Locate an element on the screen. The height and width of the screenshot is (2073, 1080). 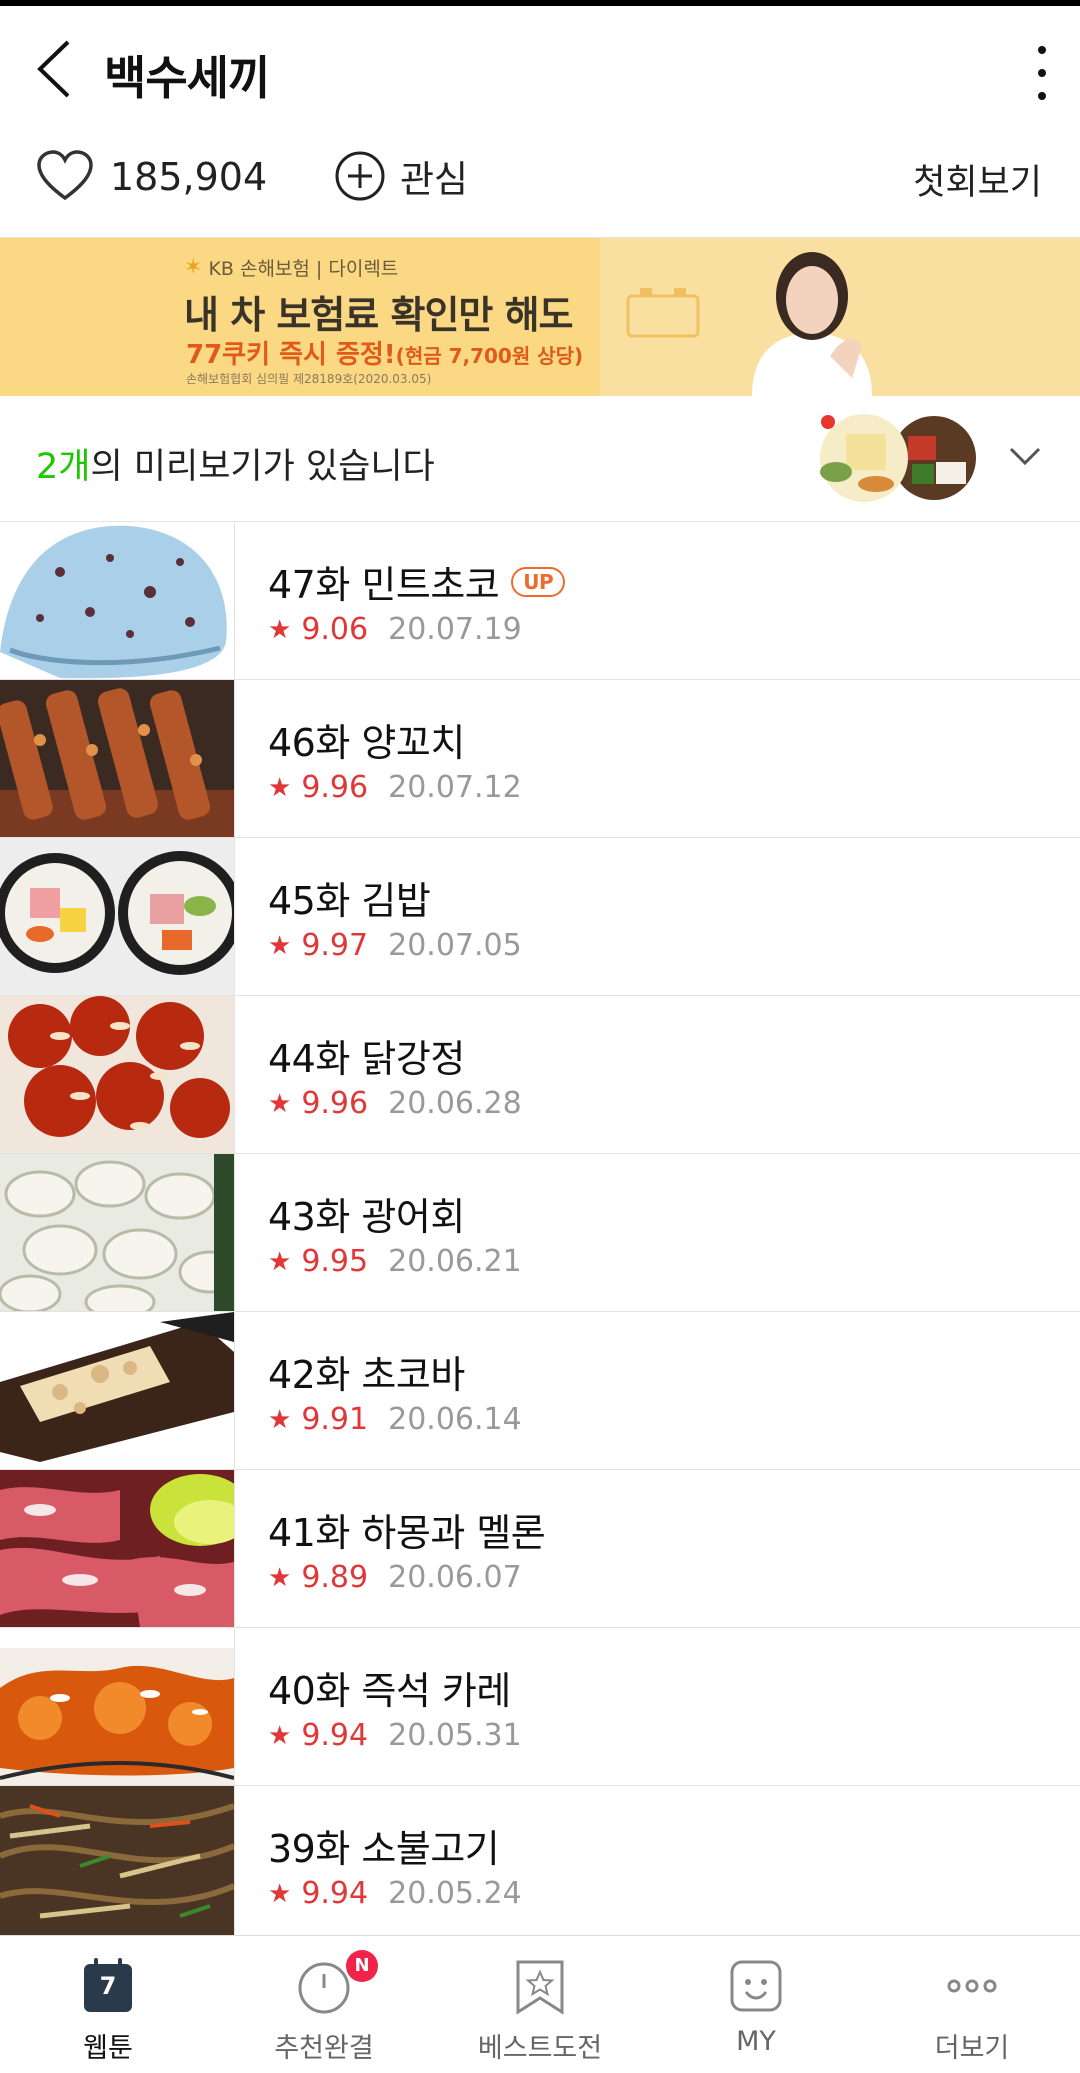
episode-title: 44화 닭강정 is located at coordinates (366, 1055).